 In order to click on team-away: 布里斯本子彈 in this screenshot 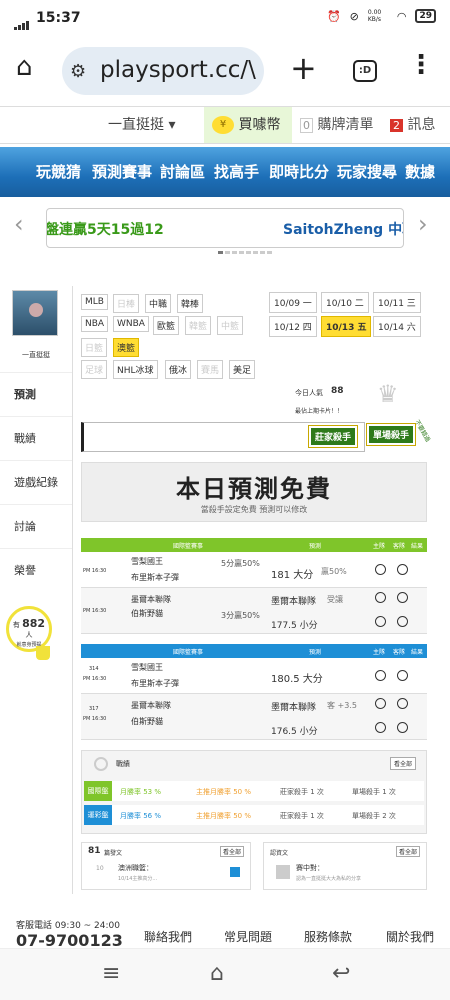, I will do `click(155, 577)`.